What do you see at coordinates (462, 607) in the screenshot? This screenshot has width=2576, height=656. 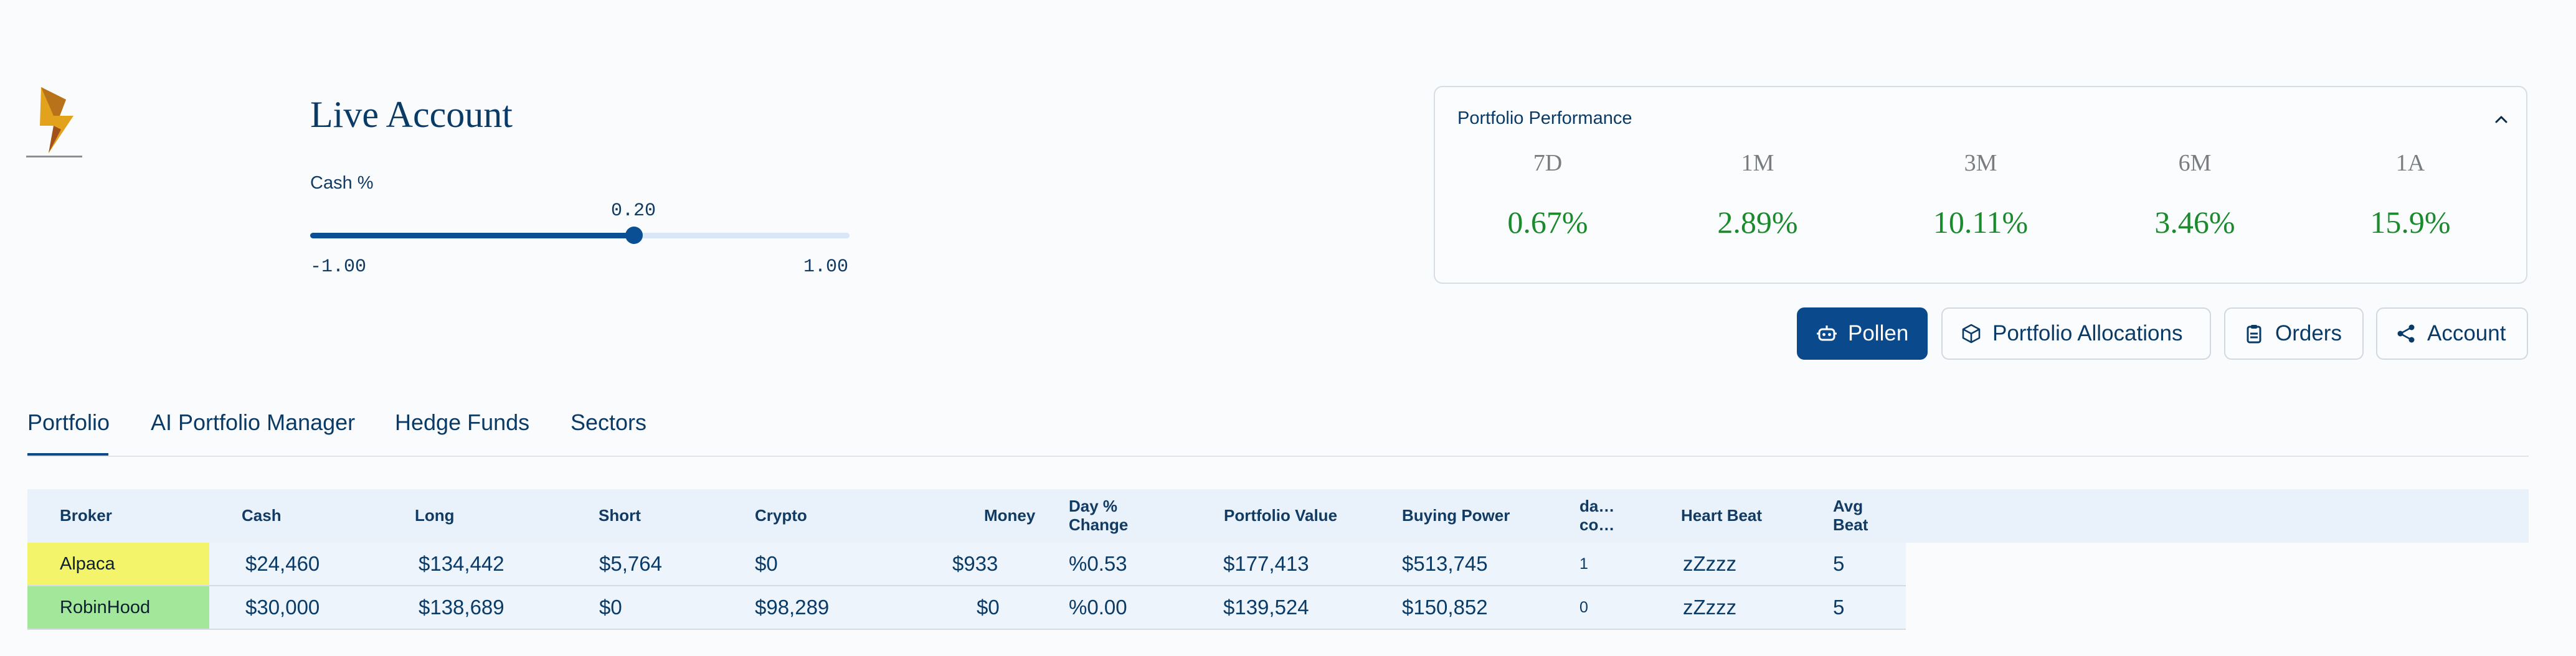 I see `long-cell: $138,689` at bounding box center [462, 607].